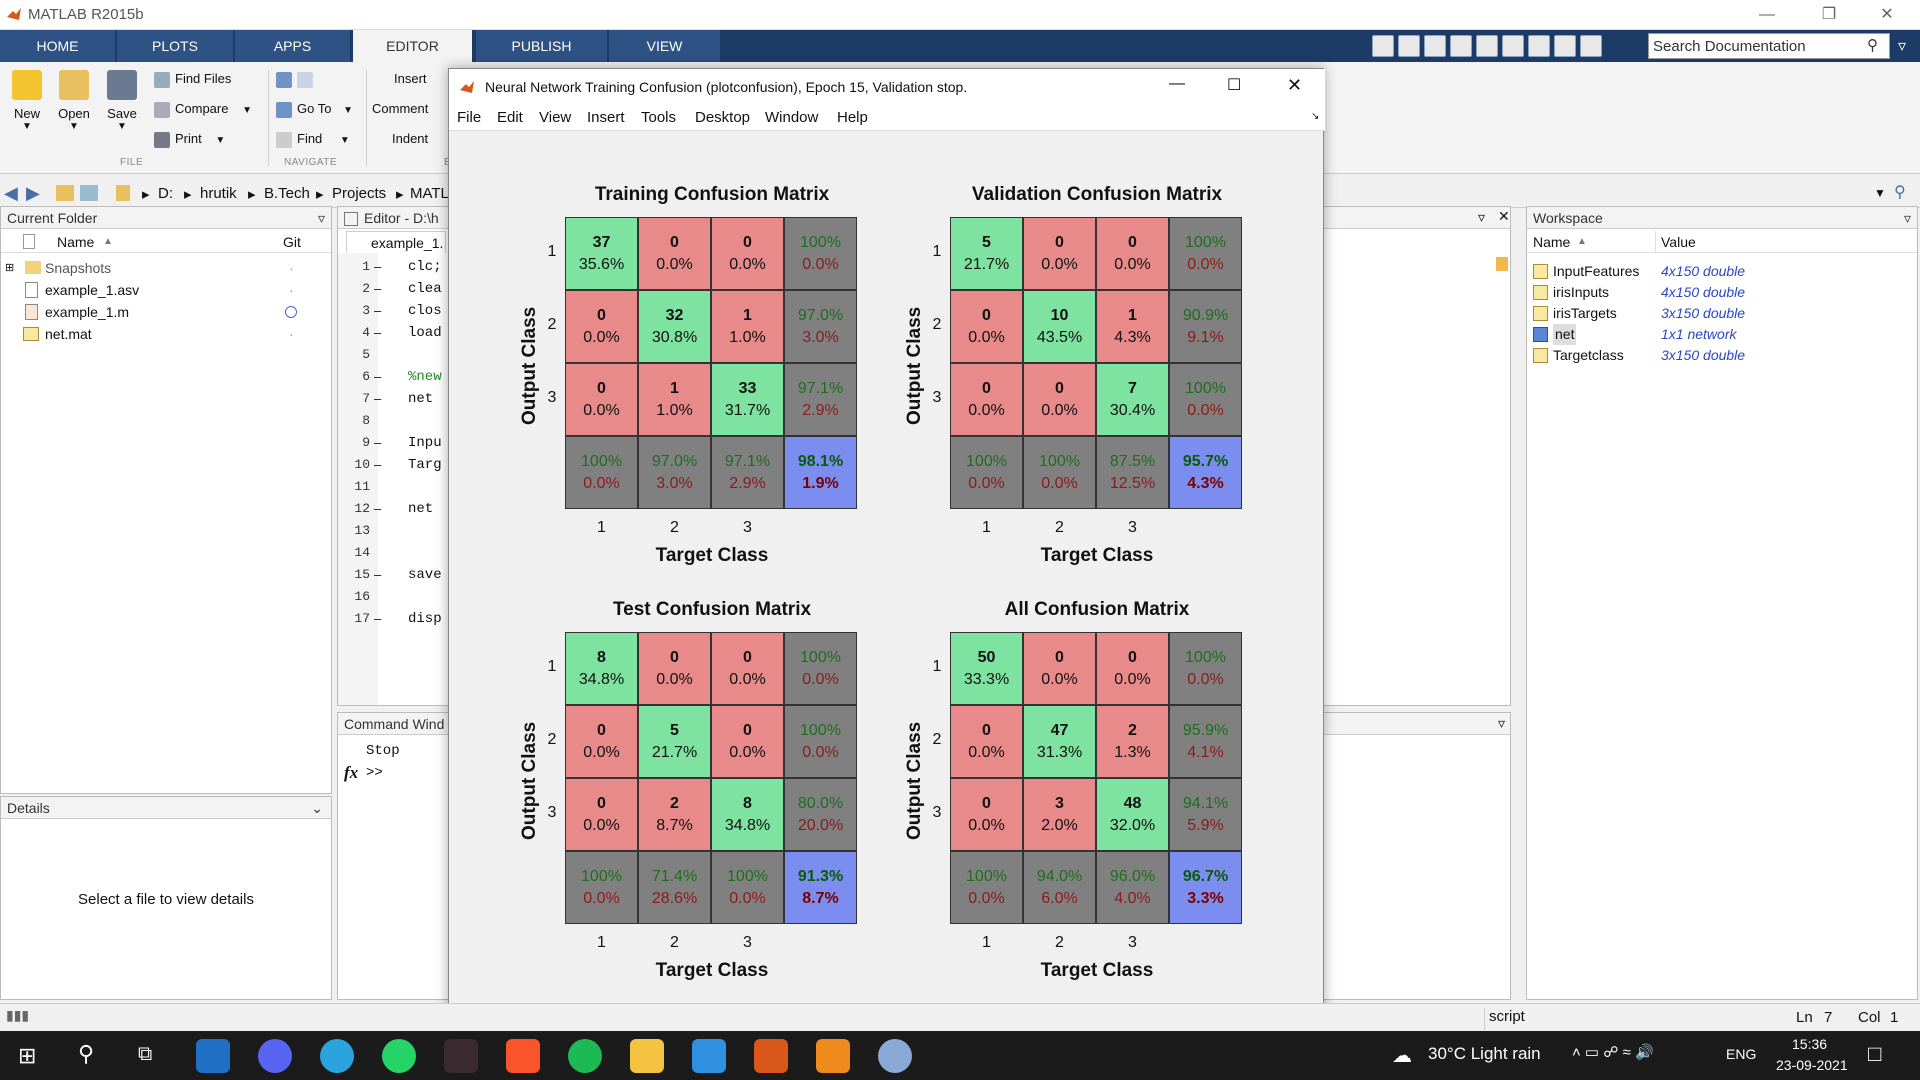  What do you see at coordinates (284, 79) in the screenshot?
I see `back-arrow-icon` at bounding box center [284, 79].